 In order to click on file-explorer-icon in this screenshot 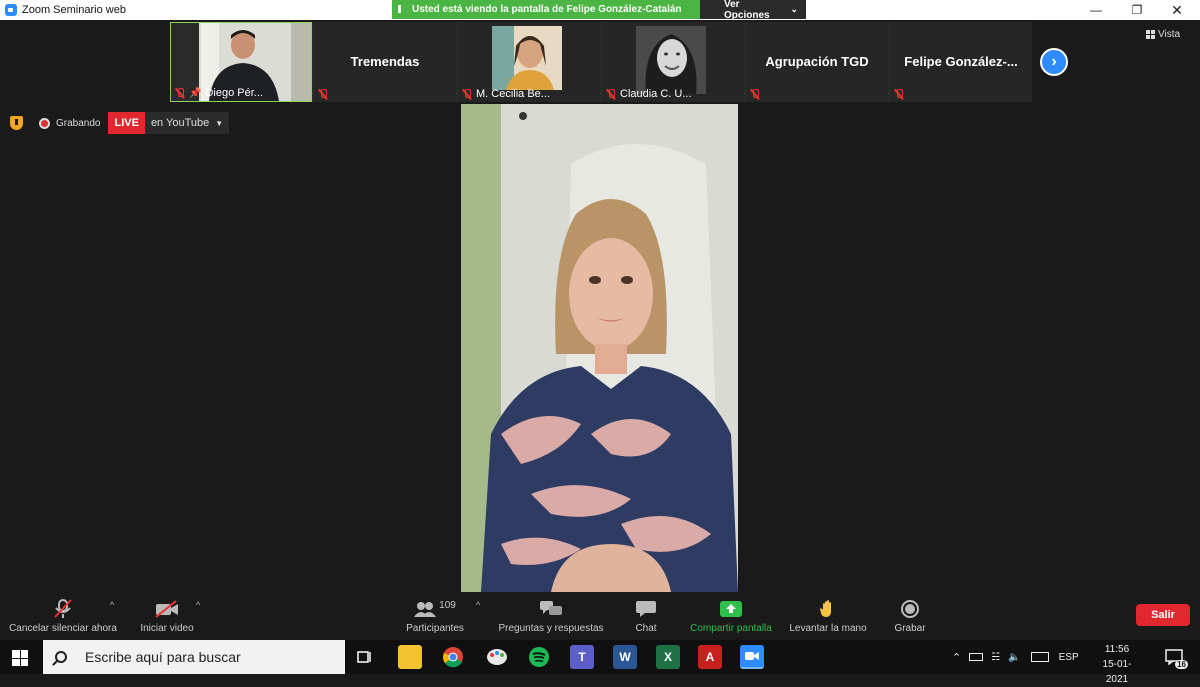, I will do `click(410, 657)`.